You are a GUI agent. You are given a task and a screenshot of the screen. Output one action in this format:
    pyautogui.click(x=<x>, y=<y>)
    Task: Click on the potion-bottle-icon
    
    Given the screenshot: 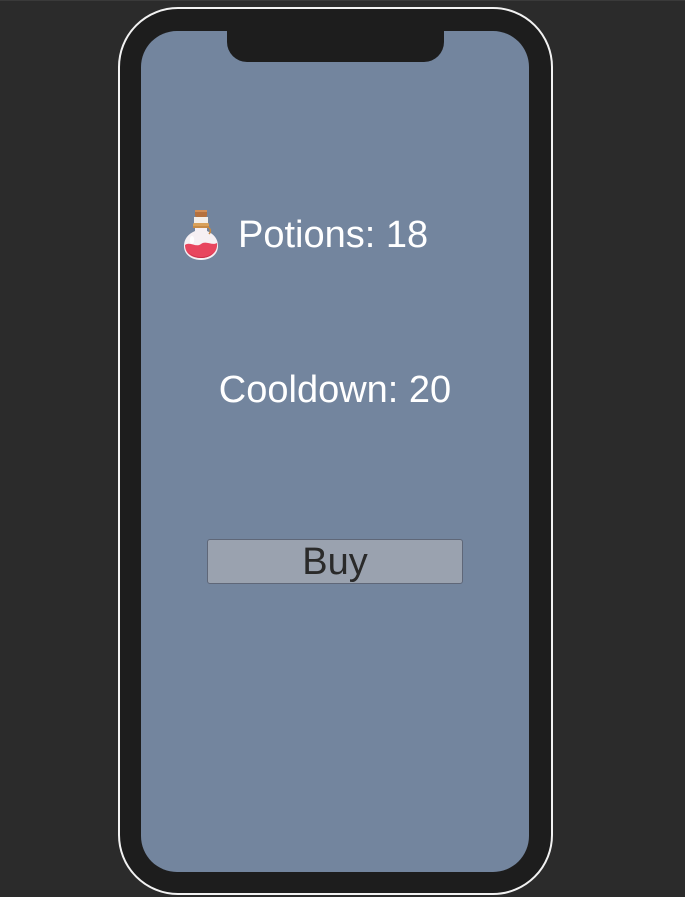 What is the action you would take?
    pyautogui.click(x=201, y=235)
    